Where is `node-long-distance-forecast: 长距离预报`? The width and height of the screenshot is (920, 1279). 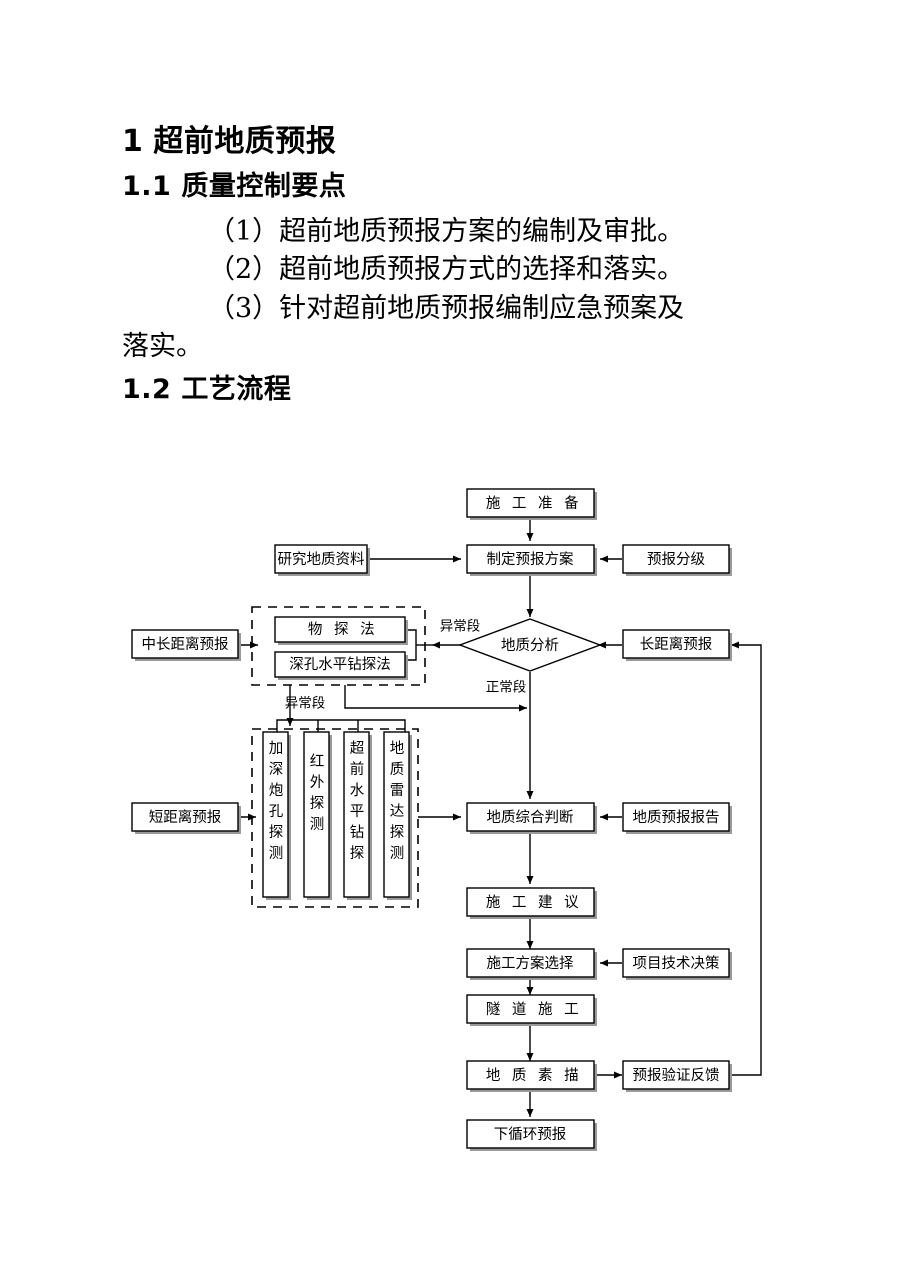
node-long-distance-forecast: 长距离预报 is located at coordinates (677, 645).